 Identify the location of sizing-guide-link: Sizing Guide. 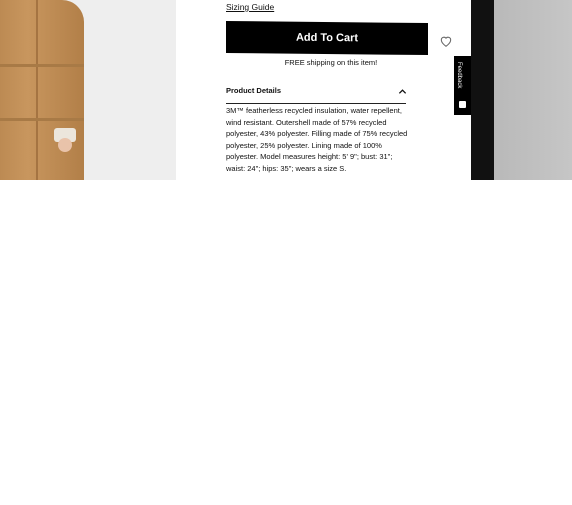
(250, 7).